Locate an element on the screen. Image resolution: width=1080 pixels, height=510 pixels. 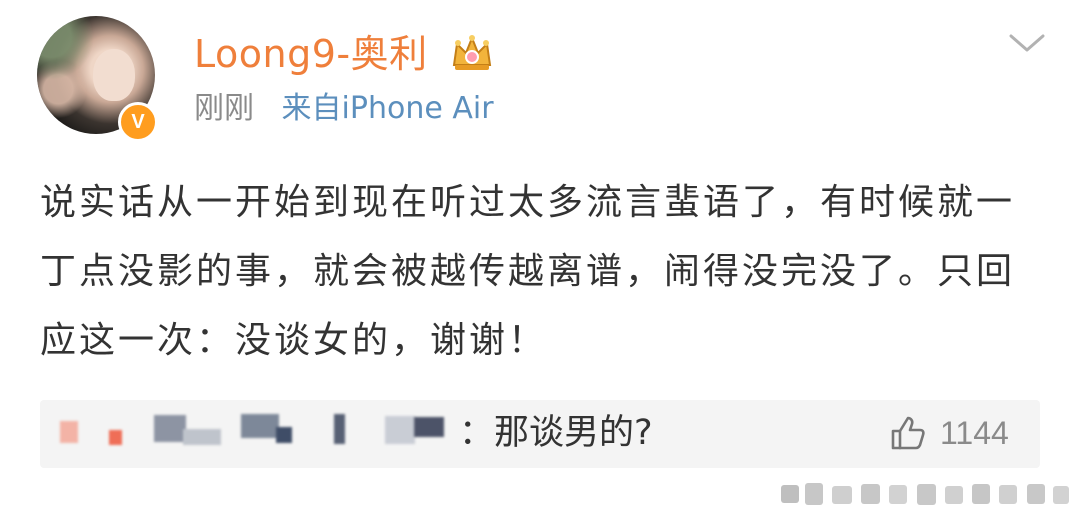
avatar-face is located at coordinates (114, 75).